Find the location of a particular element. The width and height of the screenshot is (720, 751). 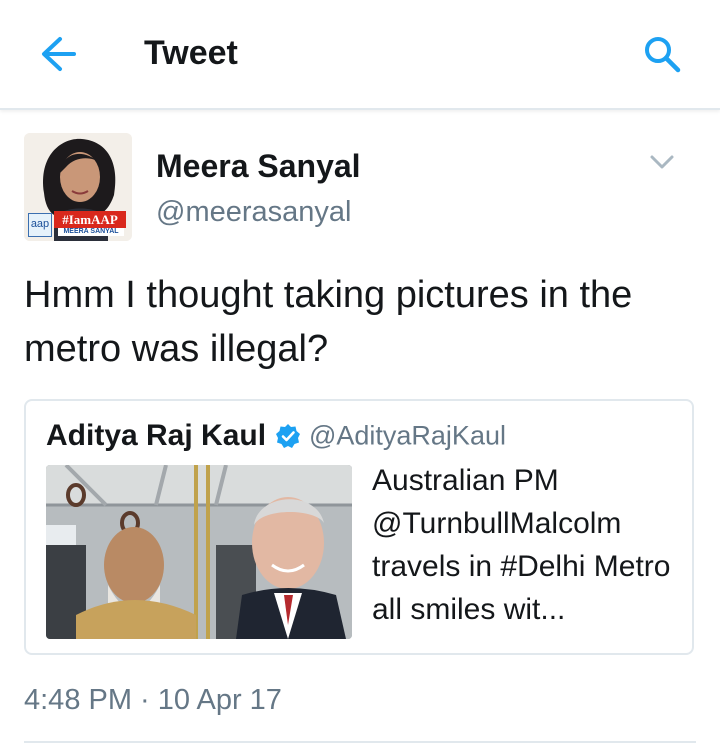

avatar-badge-small: aap is located at coordinates (40, 225).